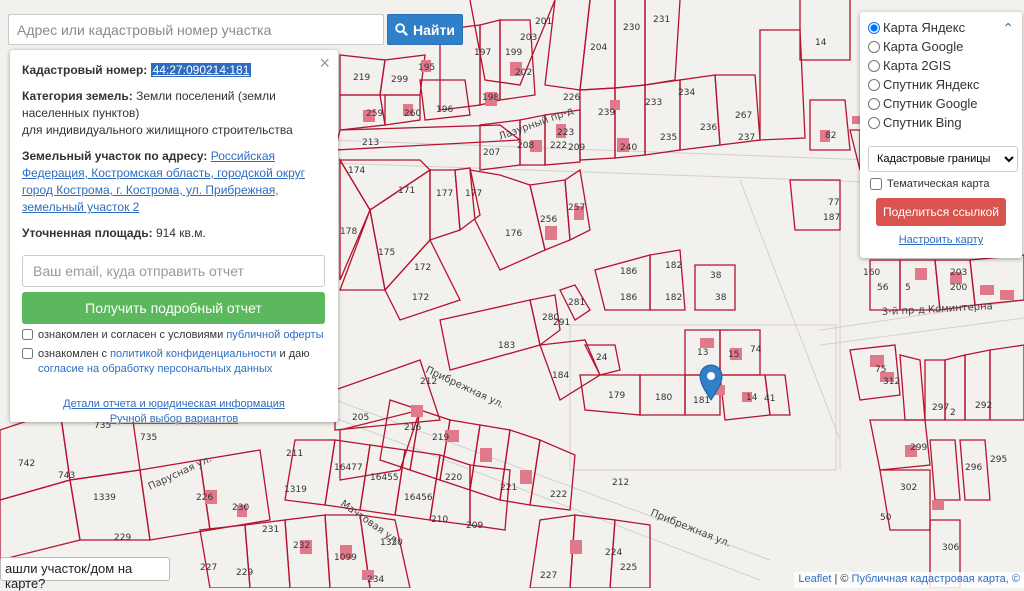 This screenshot has width=1024, height=591. Describe the element at coordinates (77, 96) in the screenshot. I see `land-category-label: Категория земель:` at that location.